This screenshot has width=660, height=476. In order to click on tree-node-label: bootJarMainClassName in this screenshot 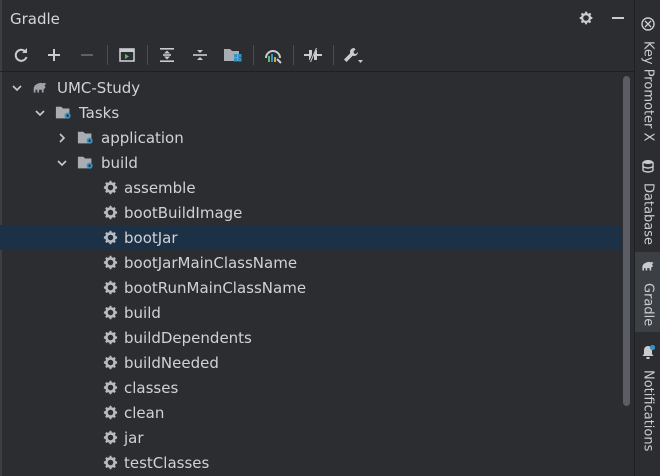, I will do `click(211, 262)`.